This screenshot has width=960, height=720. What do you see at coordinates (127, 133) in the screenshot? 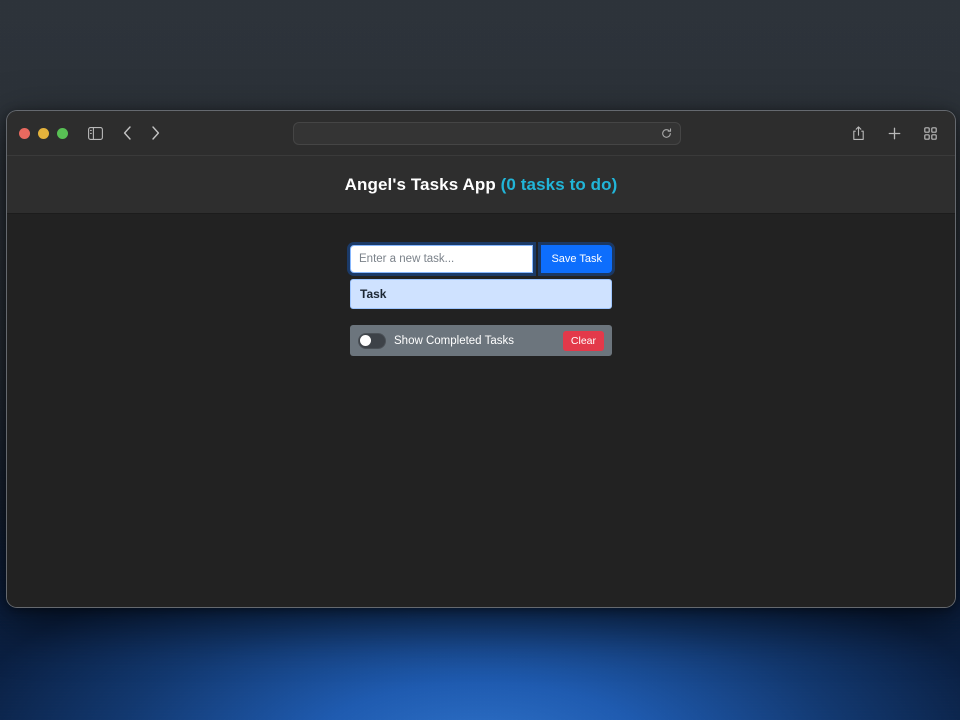
I see `back-button` at bounding box center [127, 133].